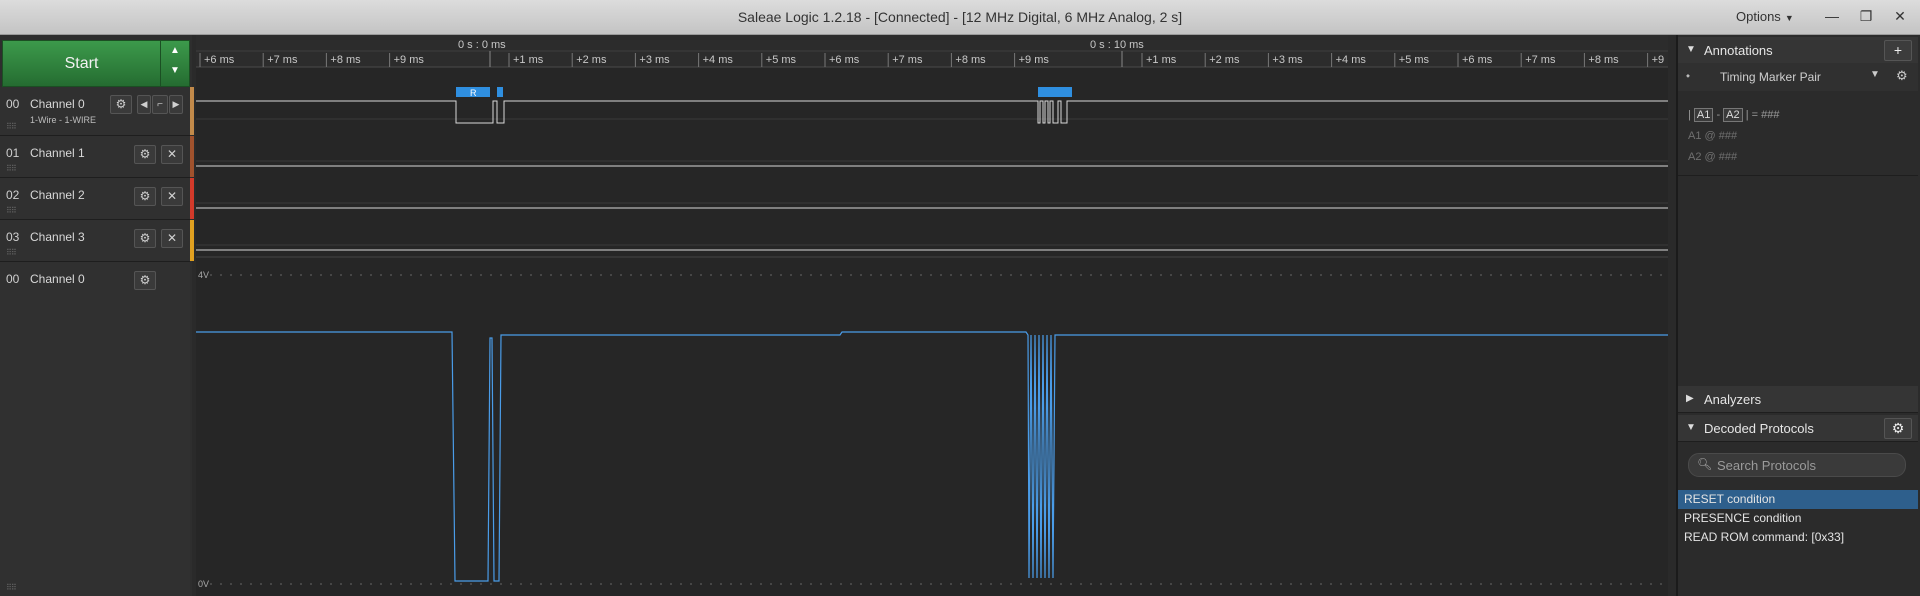  Describe the element at coordinates (1798, 537) in the screenshot. I see `protocol-item: READ ROM command: [0x33]` at that location.